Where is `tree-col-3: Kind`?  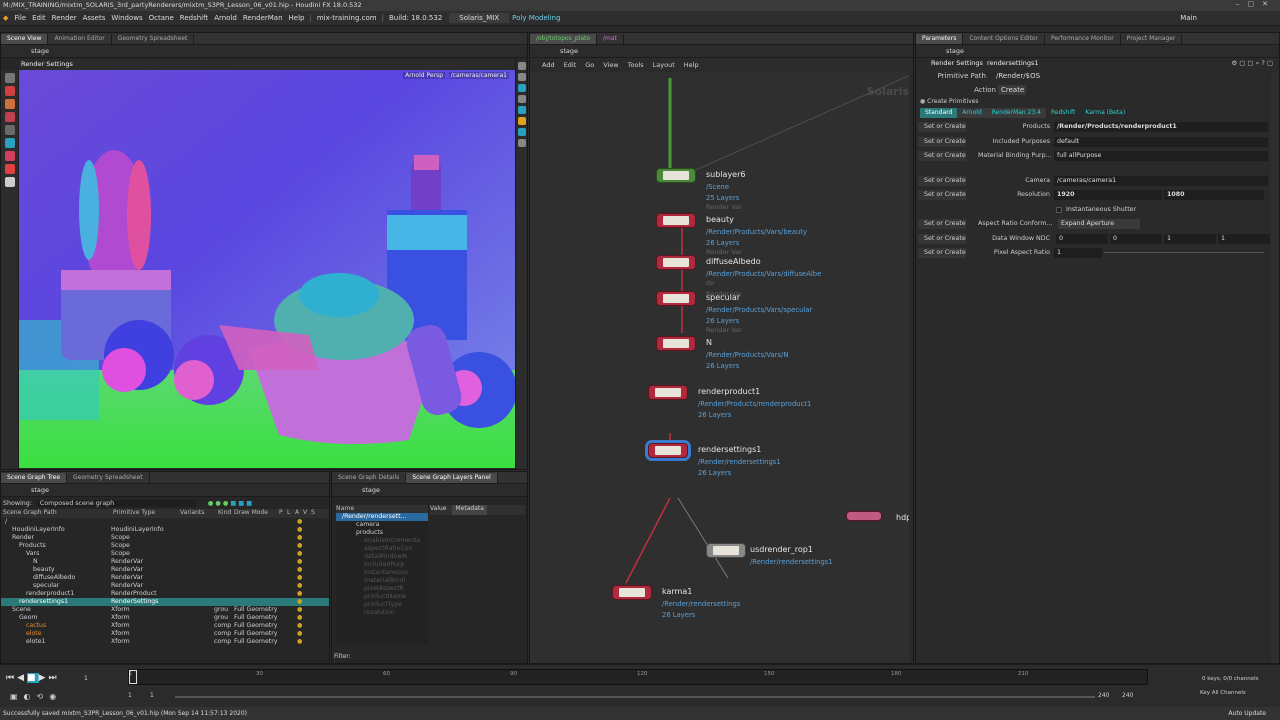 tree-col-3: Kind is located at coordinates (224, 513).